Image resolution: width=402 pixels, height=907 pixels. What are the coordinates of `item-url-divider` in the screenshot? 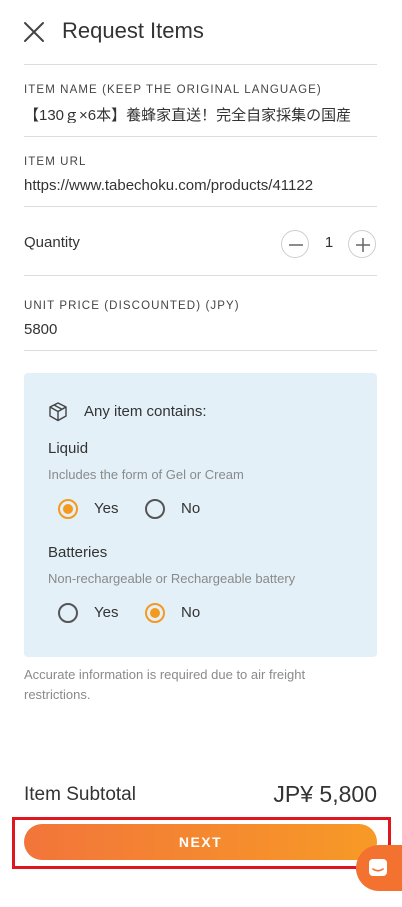 It's located at (200, 206).